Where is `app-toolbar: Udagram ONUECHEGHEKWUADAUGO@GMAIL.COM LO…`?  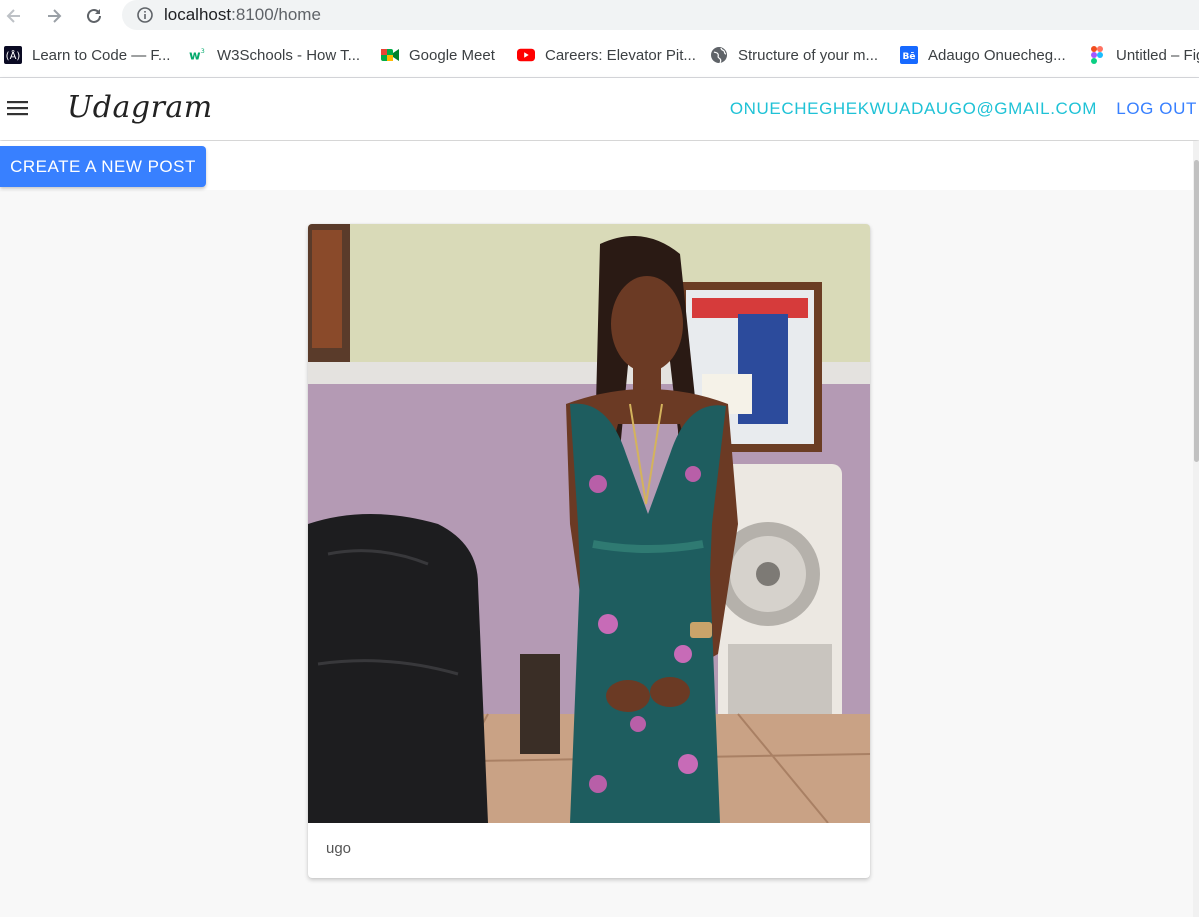
app-toolbar: Udagram ONUECHEGHEKWUADAUGO@GMAIL.COM LO… is located at coordinates (599, 109).